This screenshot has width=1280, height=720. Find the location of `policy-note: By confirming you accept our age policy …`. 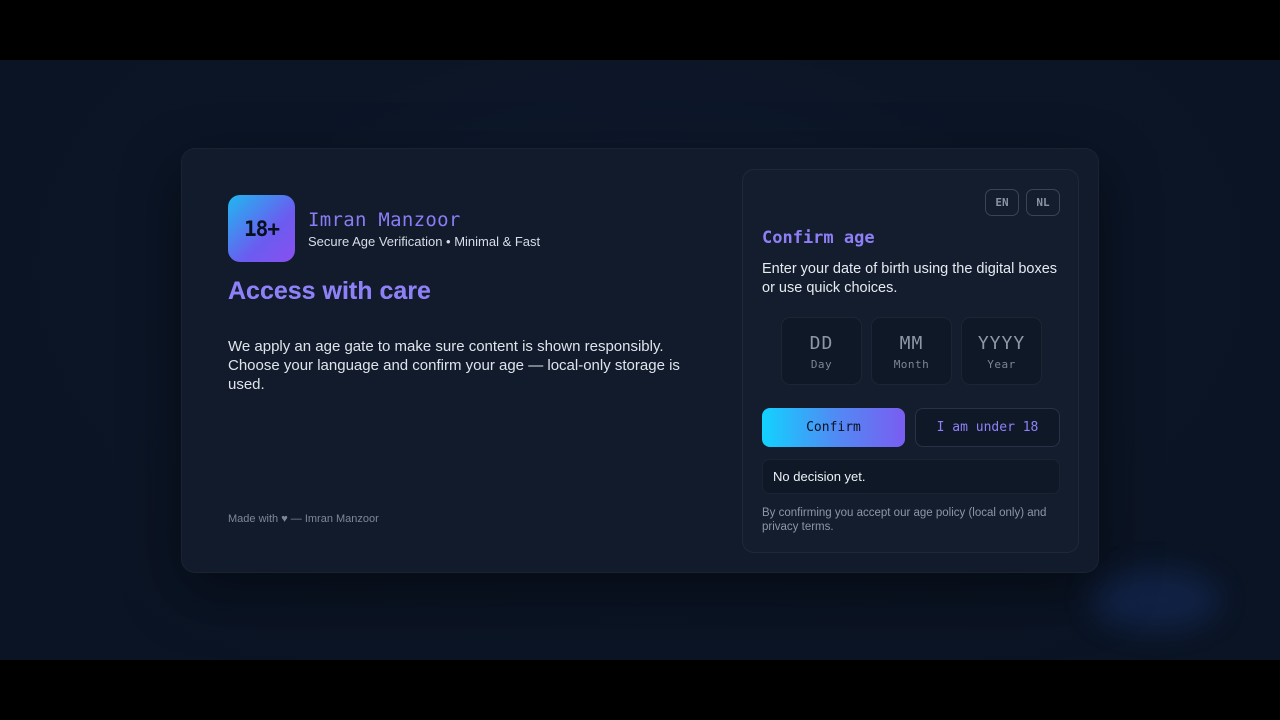

policy-note: By confirming you accept our age policy … is located at coordinates (904, 520).